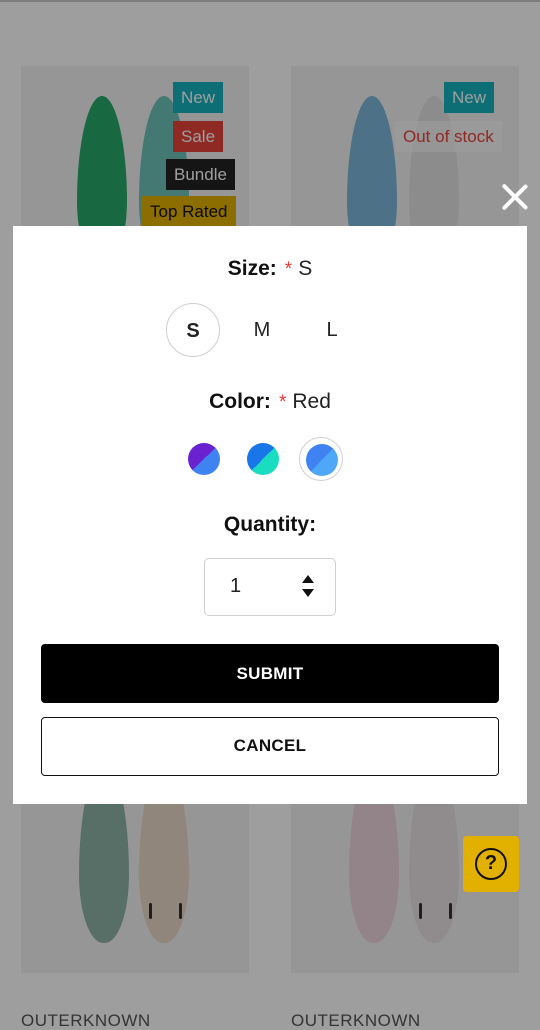 This screenshot has height=1030, width=540. I want to click on close-icon, so click(515, 197).